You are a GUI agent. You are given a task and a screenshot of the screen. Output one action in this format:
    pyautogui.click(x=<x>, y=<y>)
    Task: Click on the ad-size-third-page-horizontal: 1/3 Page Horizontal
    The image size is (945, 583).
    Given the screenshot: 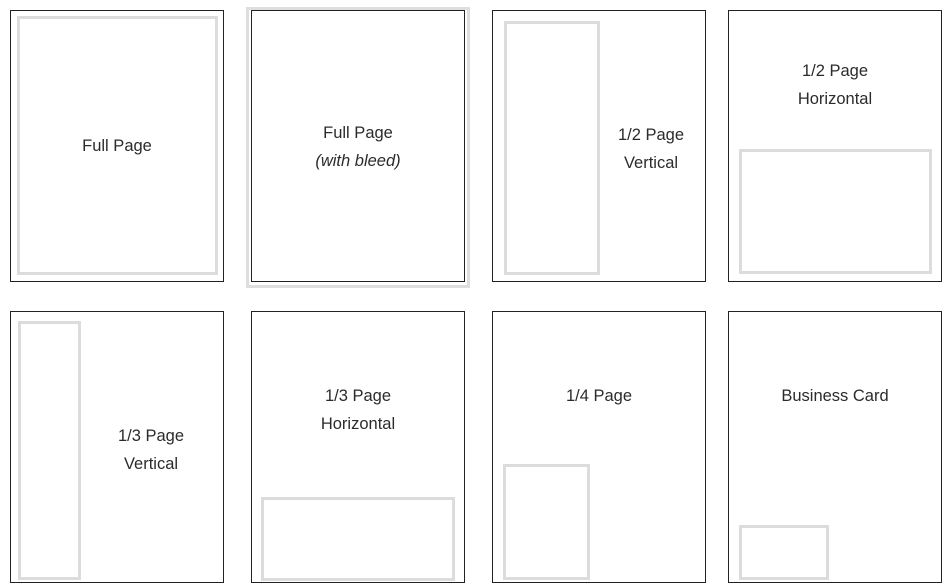 What is the action you would take?
    pyautogui.click(x=358, y=447)
    